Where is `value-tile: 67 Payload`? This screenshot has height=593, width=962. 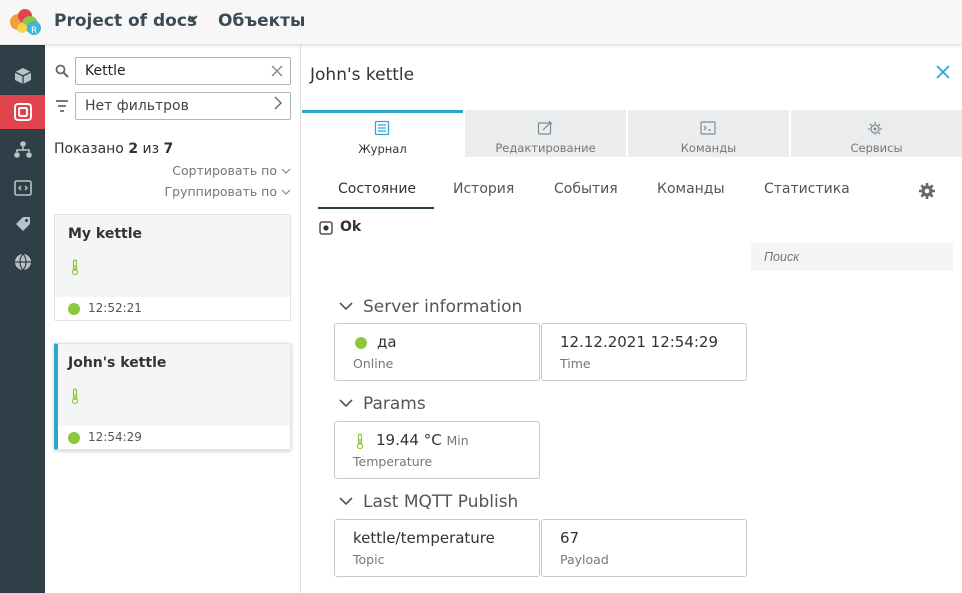 value-tile: 67 Payload is located at coordinates (644, 548).